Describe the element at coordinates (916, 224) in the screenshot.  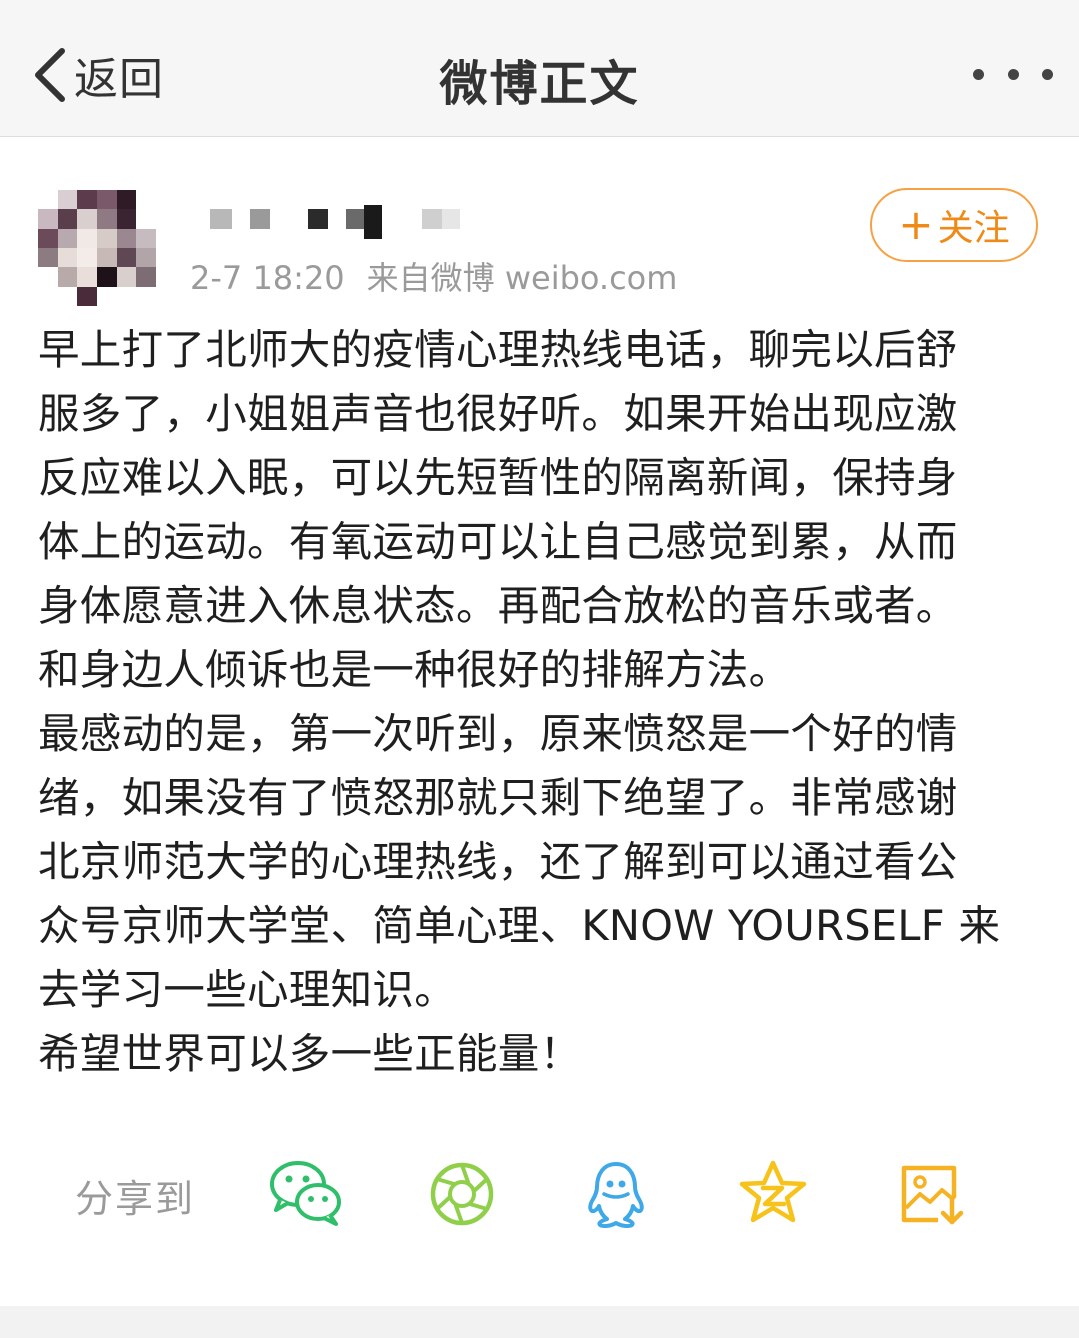
I see `plus-icon: +` at that location.